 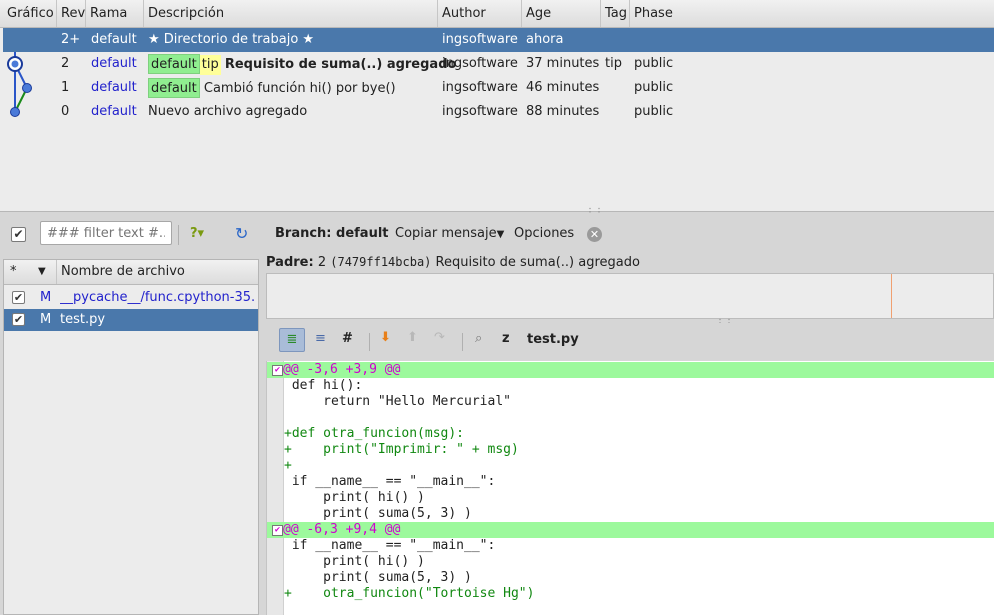 What do you see at coordinates (506, 338) in the screenshot?
I see `file-type-icon: z` at bounding box center [506, 338].